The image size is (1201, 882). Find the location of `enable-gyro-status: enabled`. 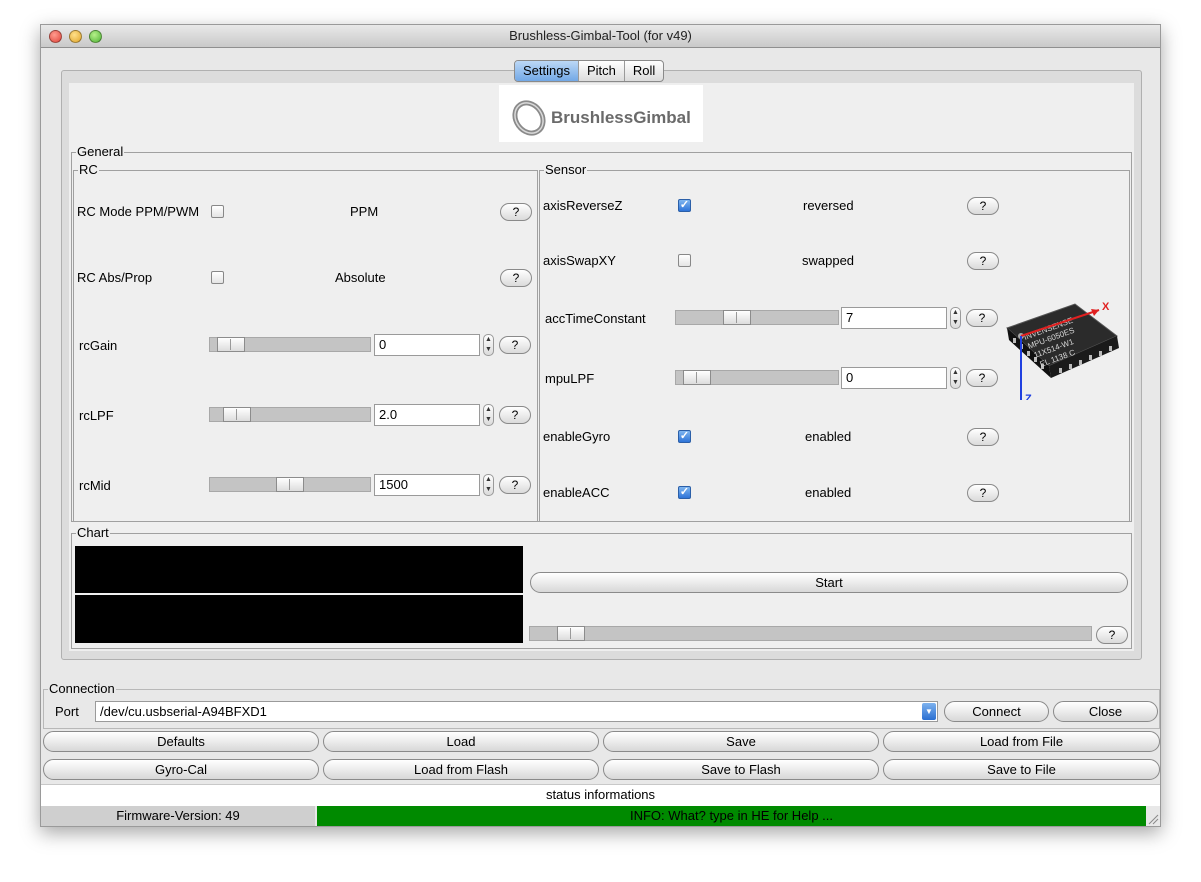

enable-gyro-status: enabled is located at coordinates (828, 436).